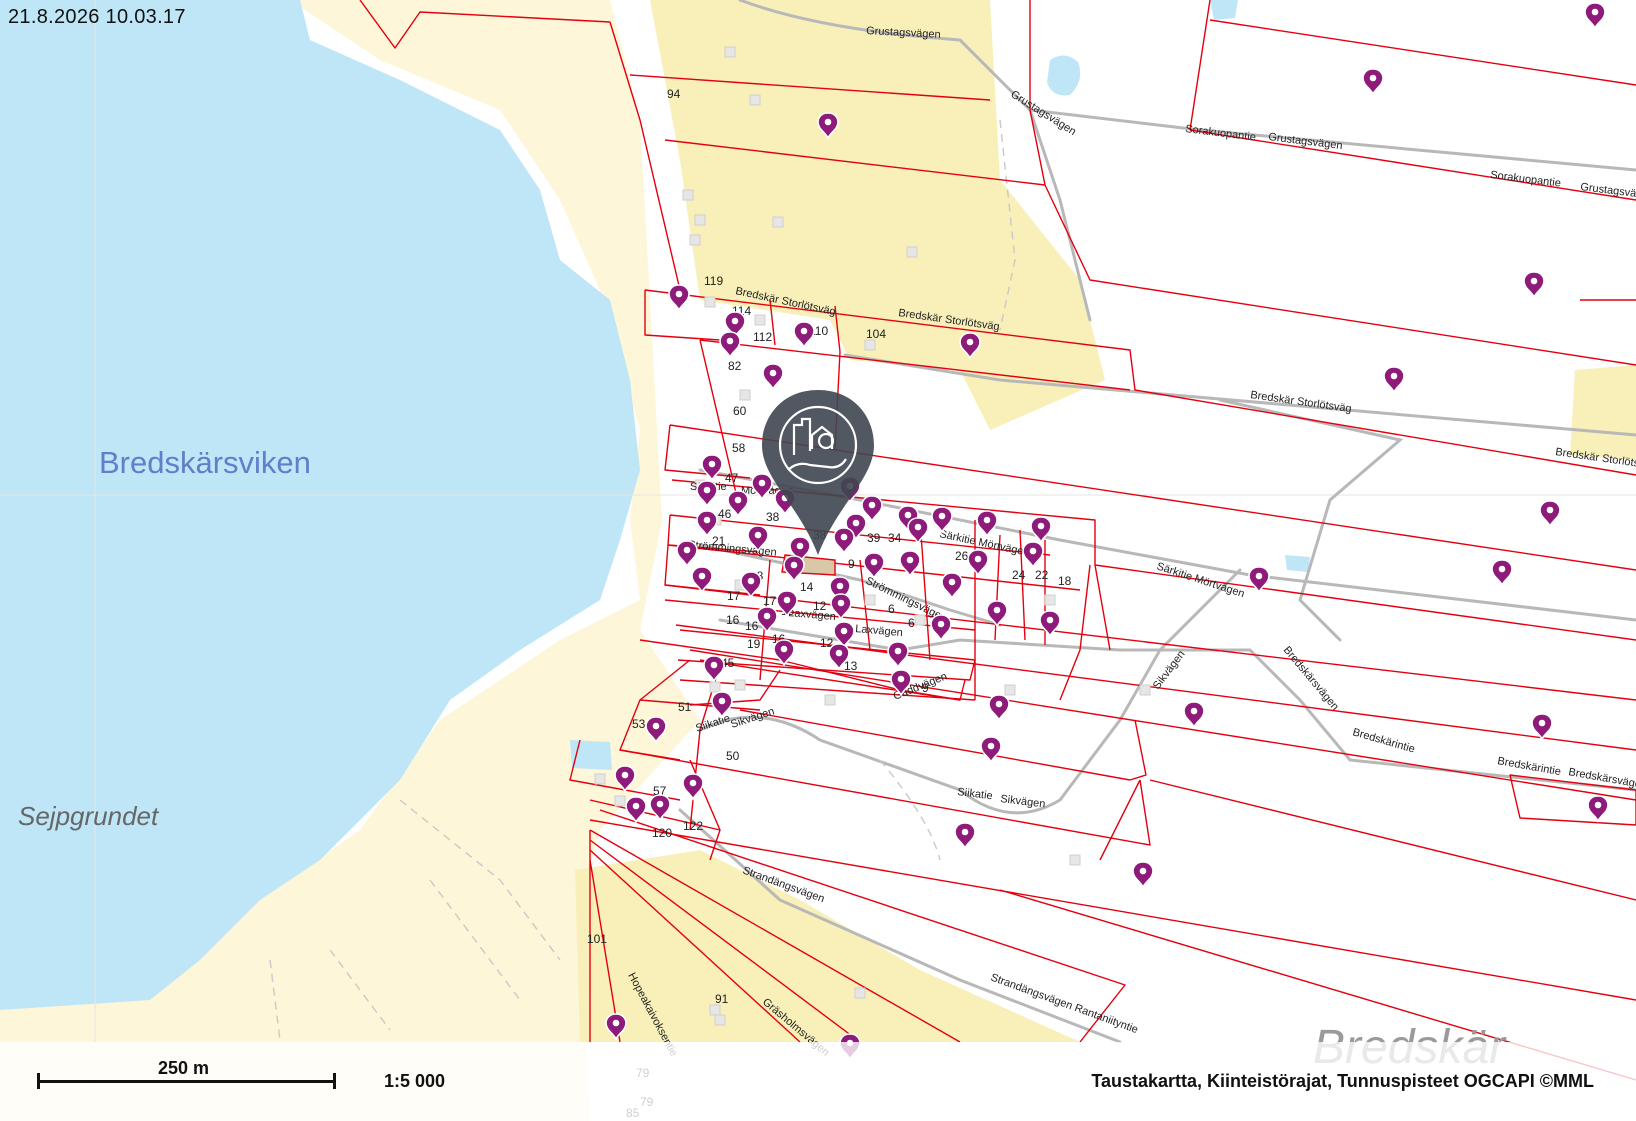 The height and width of the screenshot is (1121, 1636). I want to click on address-number: 22, so click(1042, 575).